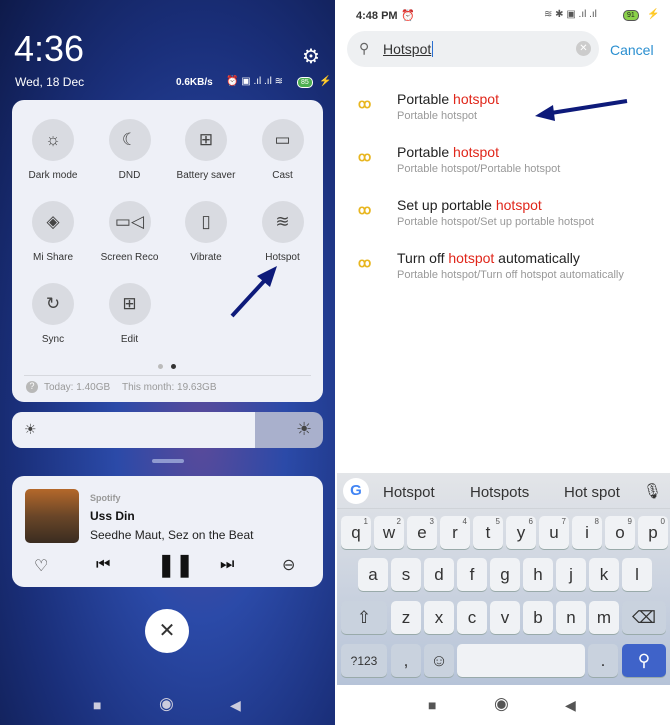  I want to click on key-label: b, so click(538, 617).